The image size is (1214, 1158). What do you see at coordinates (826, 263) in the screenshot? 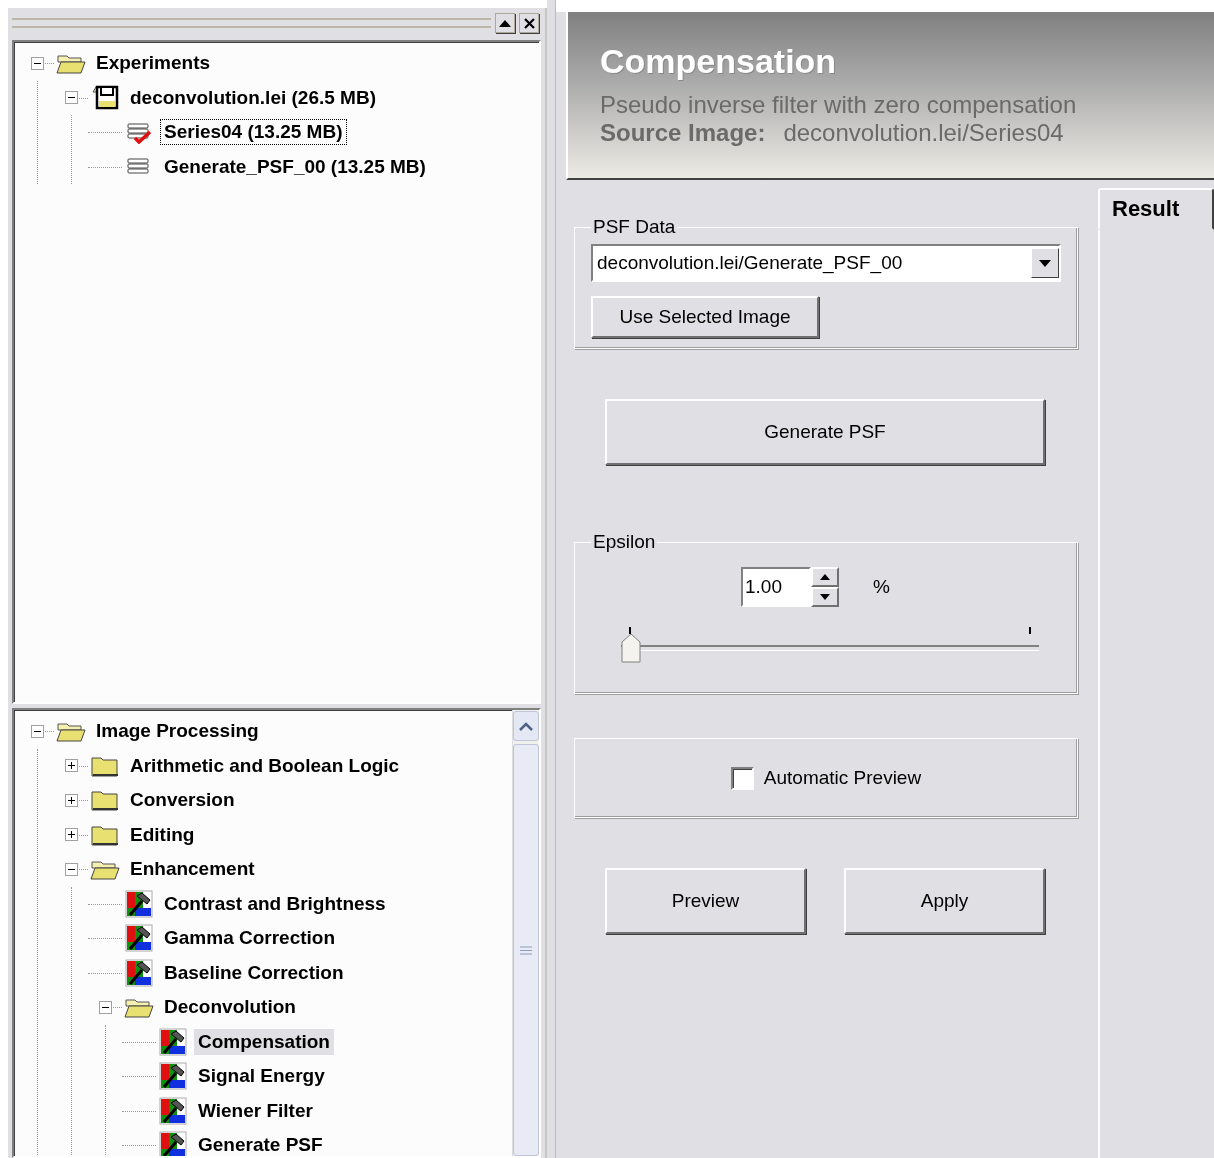
I see `dropdown: deconvolution.lei/Generate_PSF_00` at bounding box center [826, 263].